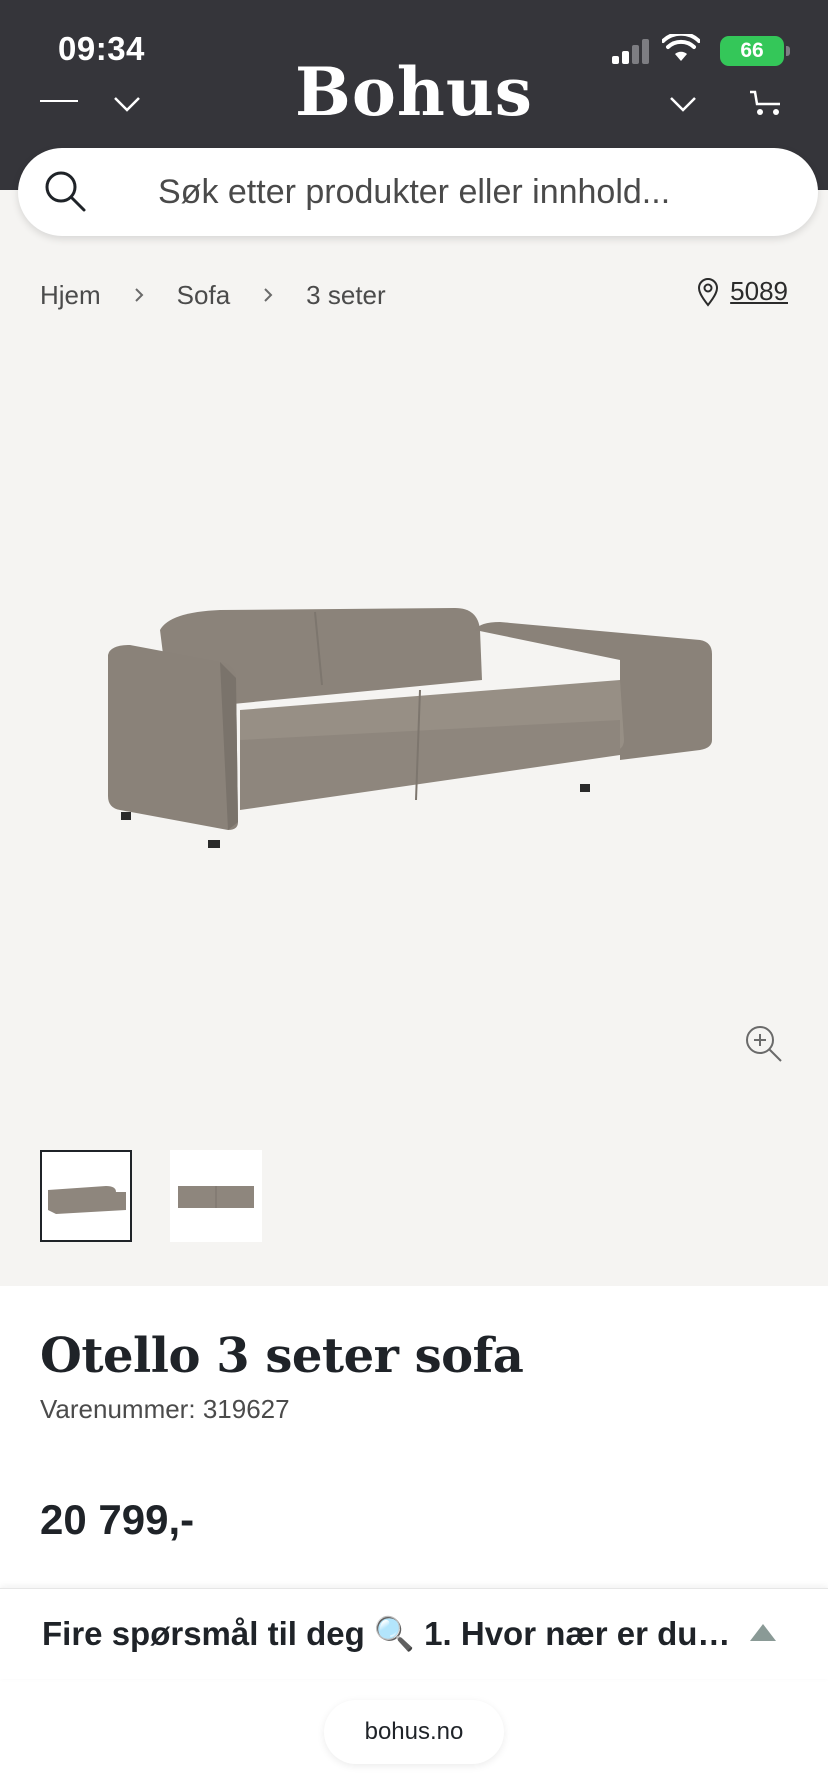  Describe the element at coordinates (414, 92) in the screenshot. I see `bohus-logo: Bohus` at that location.